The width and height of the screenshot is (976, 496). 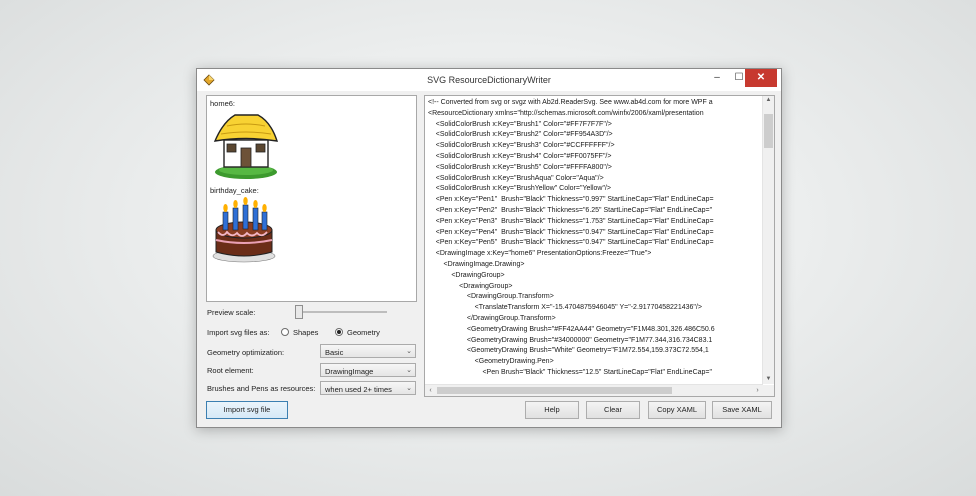 I want to click on root-element-label: Root element:, so click(x=230, y=370).